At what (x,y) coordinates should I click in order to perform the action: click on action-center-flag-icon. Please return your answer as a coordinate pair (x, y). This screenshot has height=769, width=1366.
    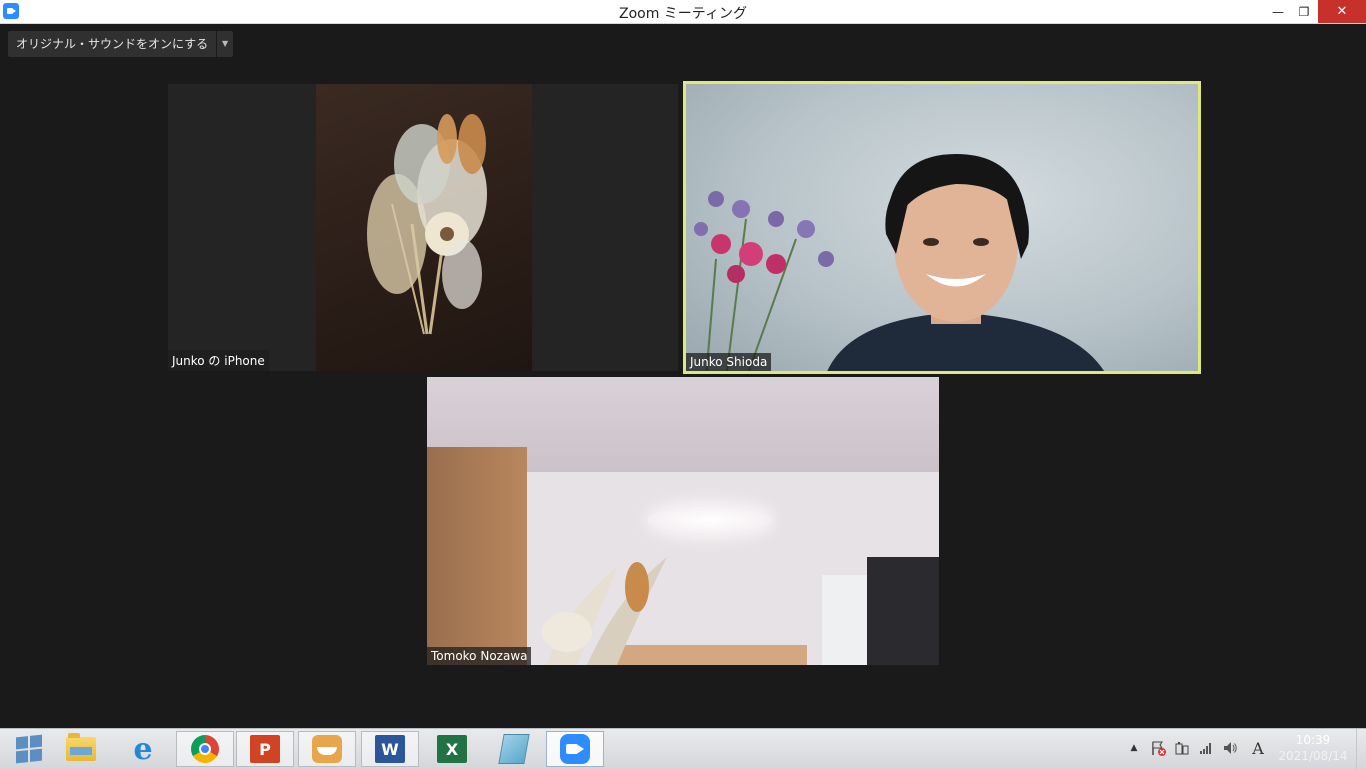
    Looking at the image, I should click on (1158, 748).